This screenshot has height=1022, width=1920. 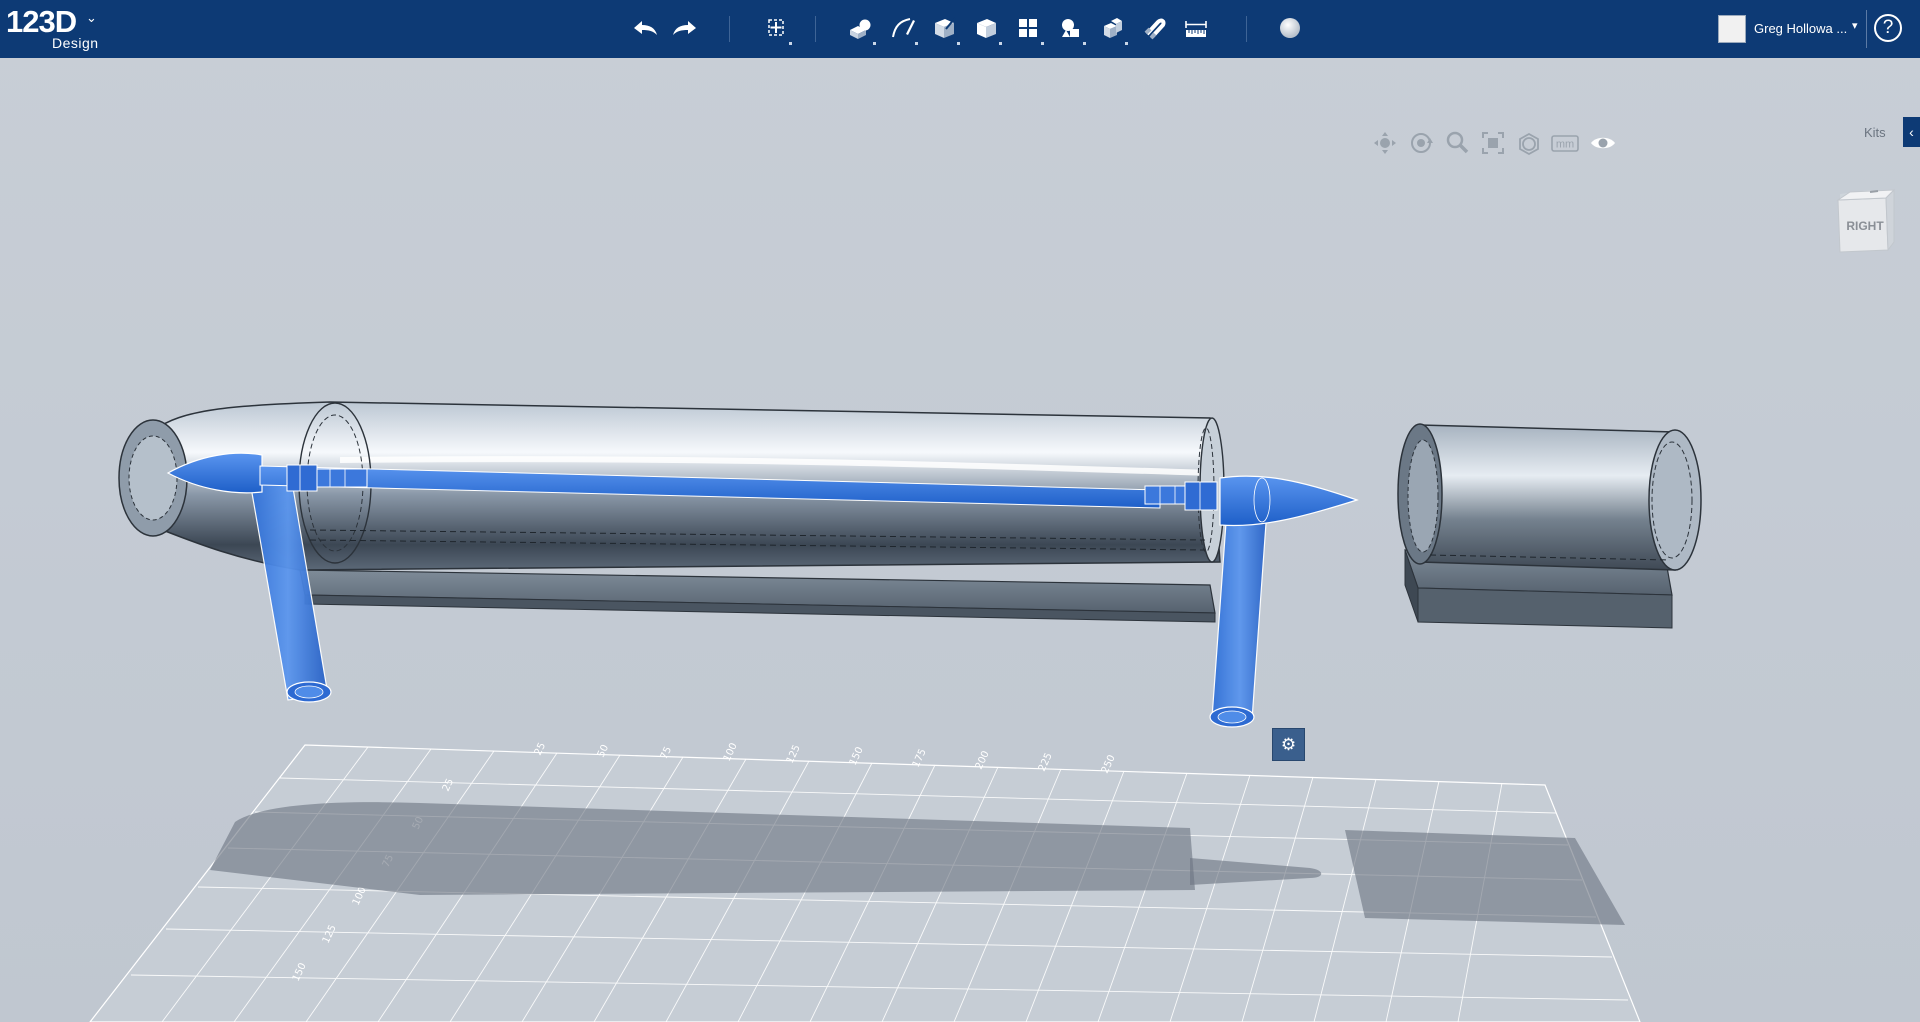 I want to click on modify-button, so click(x=986, y=28).